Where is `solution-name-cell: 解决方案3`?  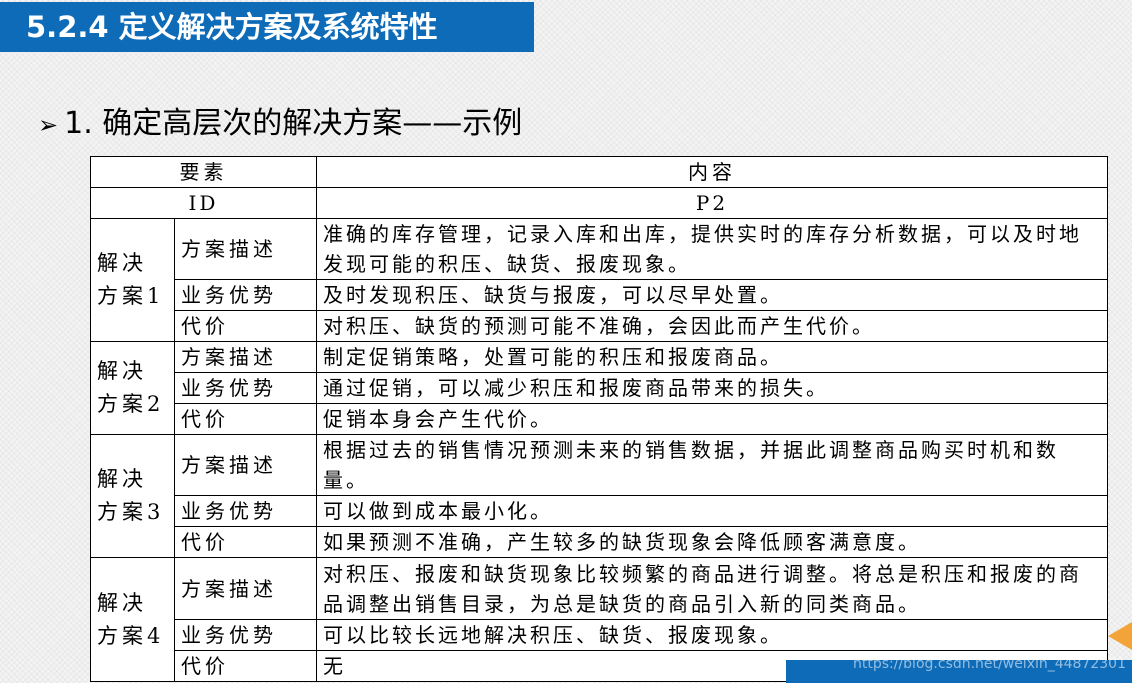
solution-name-cell: 解决方案3 is located at coordinates (132, 496).